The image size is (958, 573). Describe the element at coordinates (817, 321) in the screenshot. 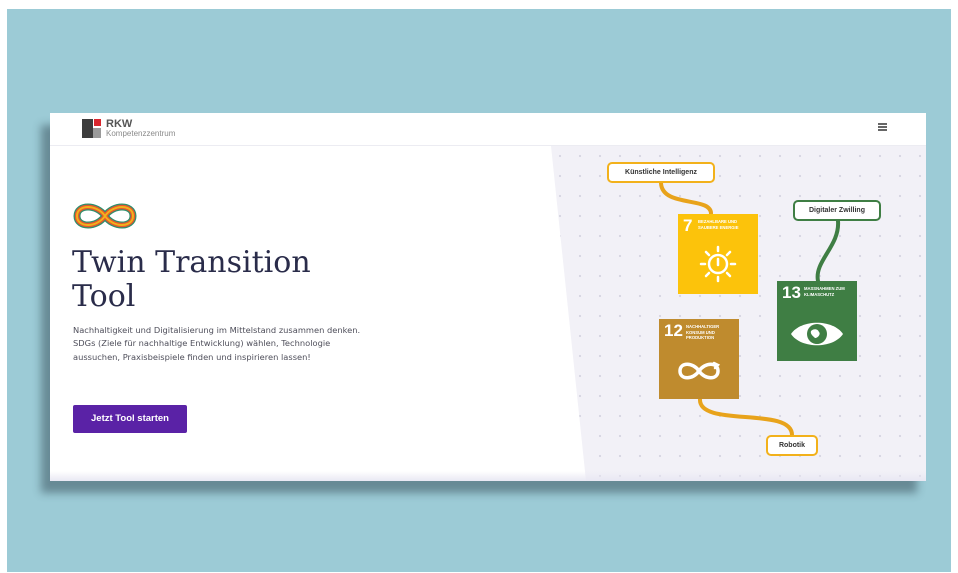

I see `sdg-13-tile: 13 Massnahmen zum Klimaschutz` at that location.